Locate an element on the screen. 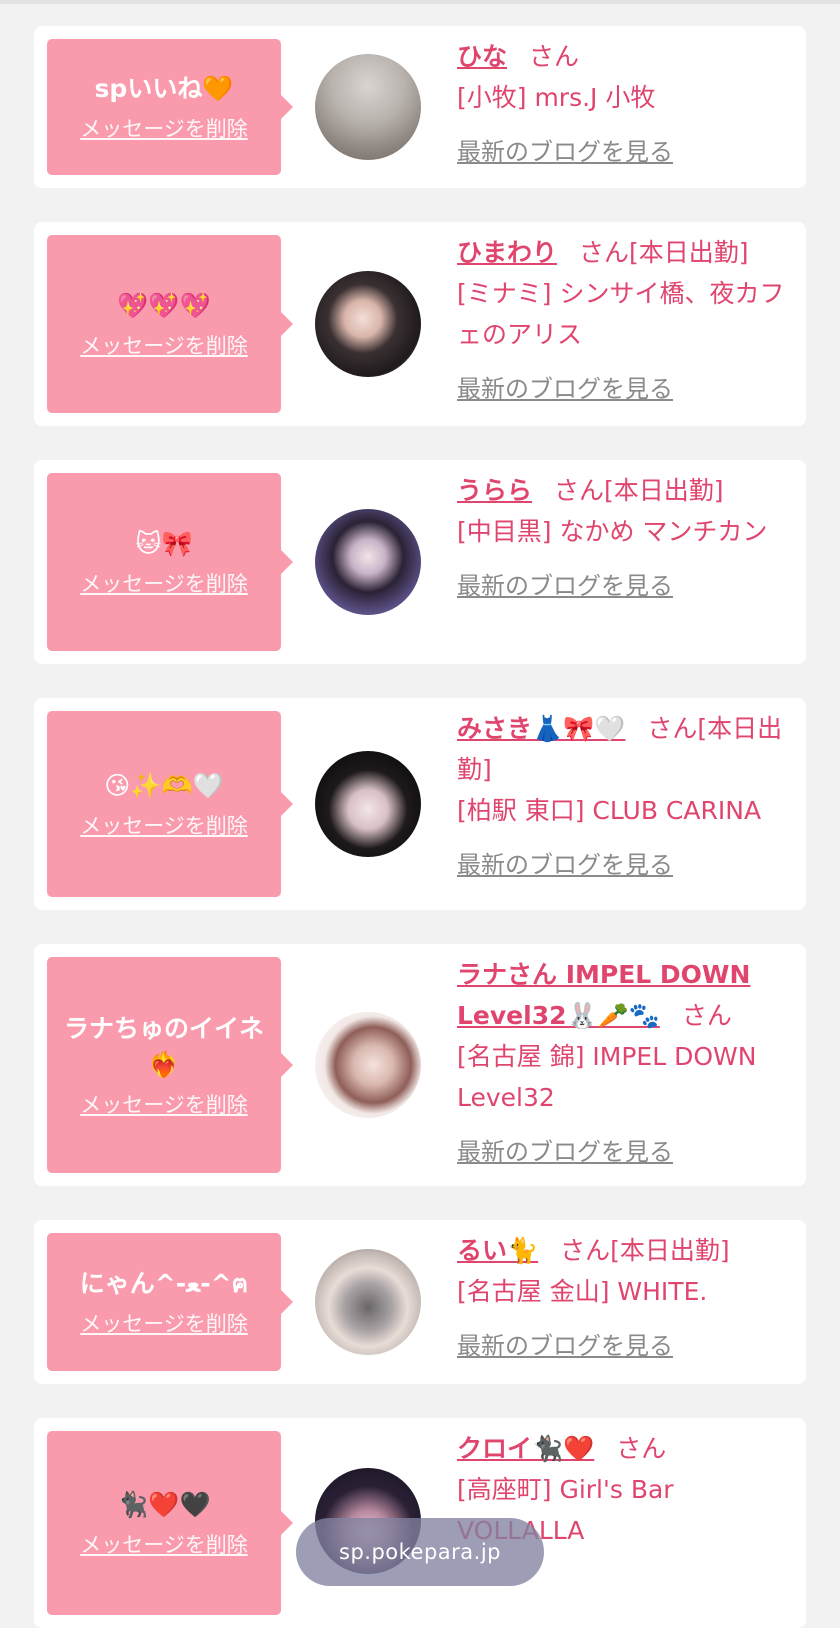 This screenshot has width=840, height=1628. shop-text: [小牧] mrs.J 小牧 is located at coordinates (556, 97).